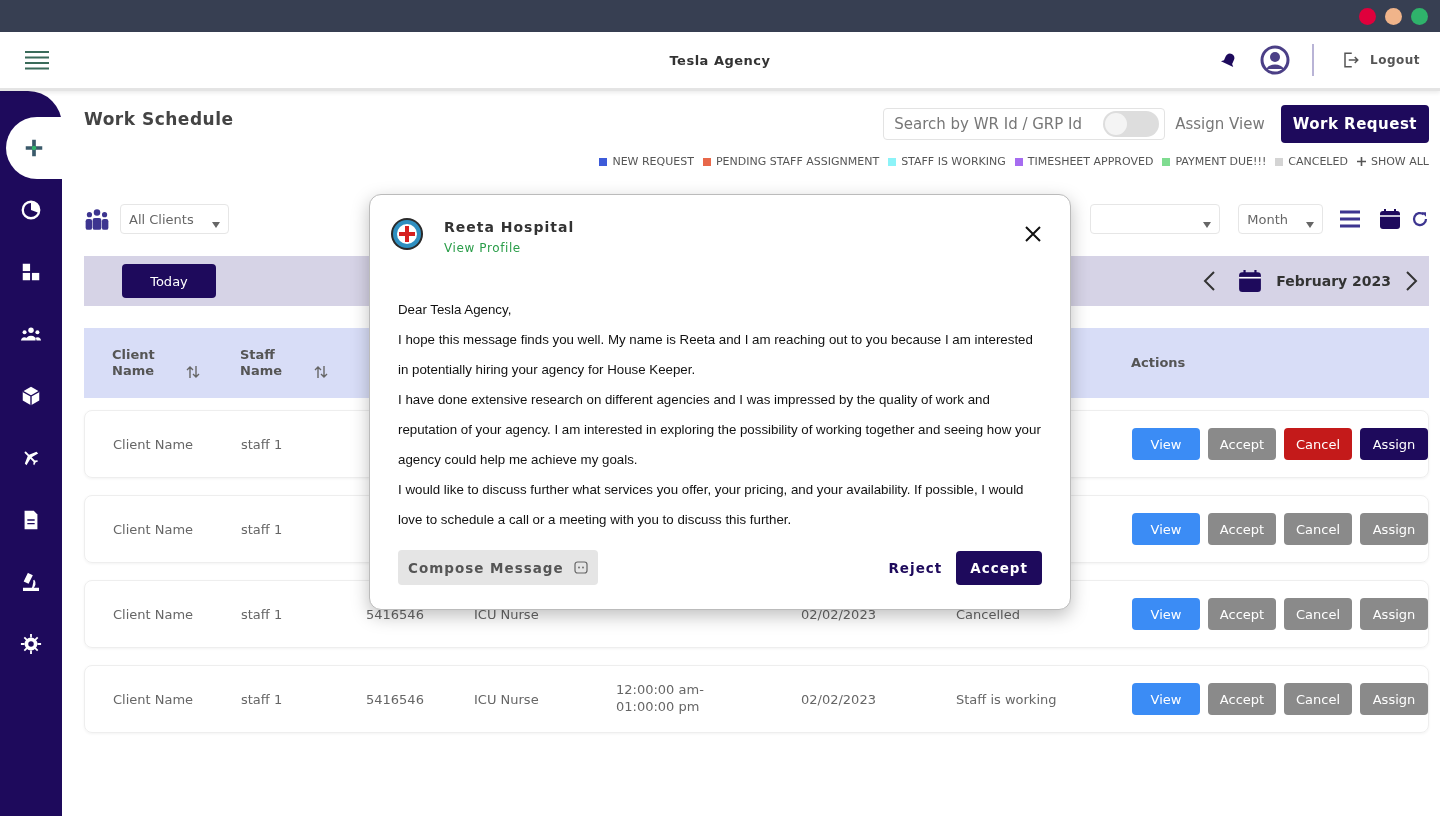 This screenshot has height=816, width=1440. What do you see at coordinates (134, 363) in the screenshot?
I see `column-header: Client Name` at bounding box center [134, 363].